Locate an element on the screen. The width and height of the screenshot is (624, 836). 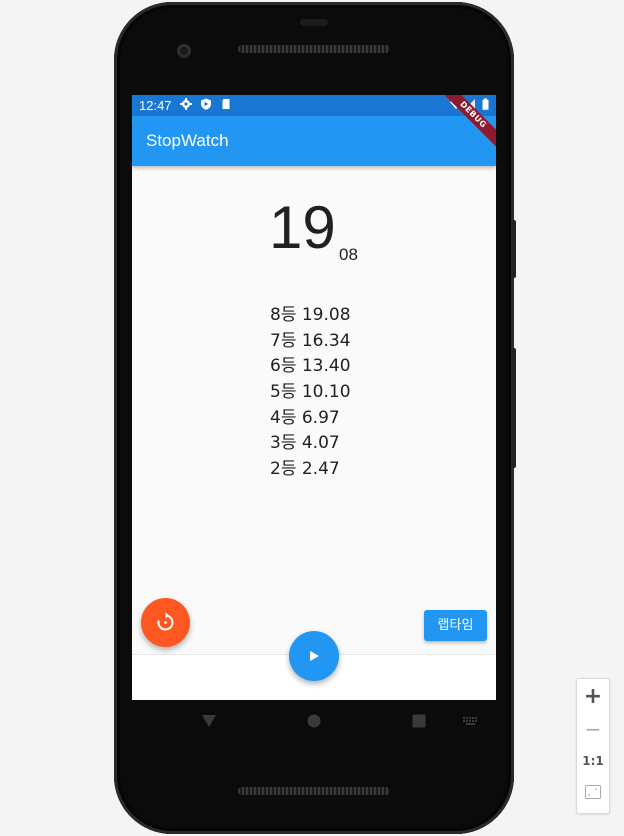
play-protect-icon is located at coordinates (206, 104).